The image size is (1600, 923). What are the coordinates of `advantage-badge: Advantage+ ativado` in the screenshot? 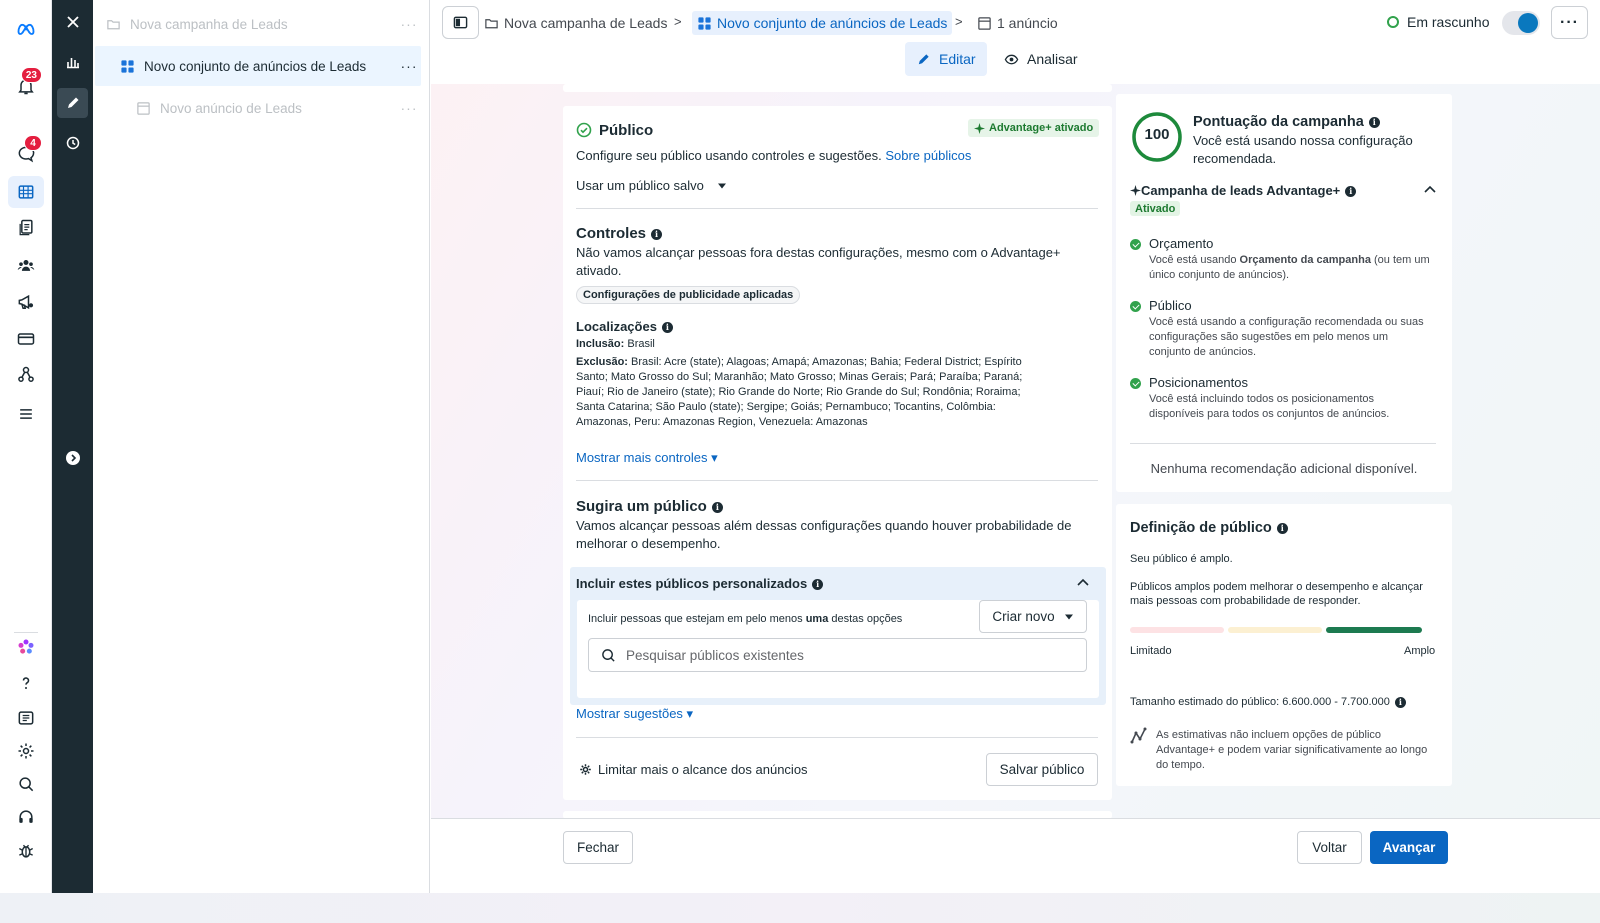 It's located at (1034, 128).